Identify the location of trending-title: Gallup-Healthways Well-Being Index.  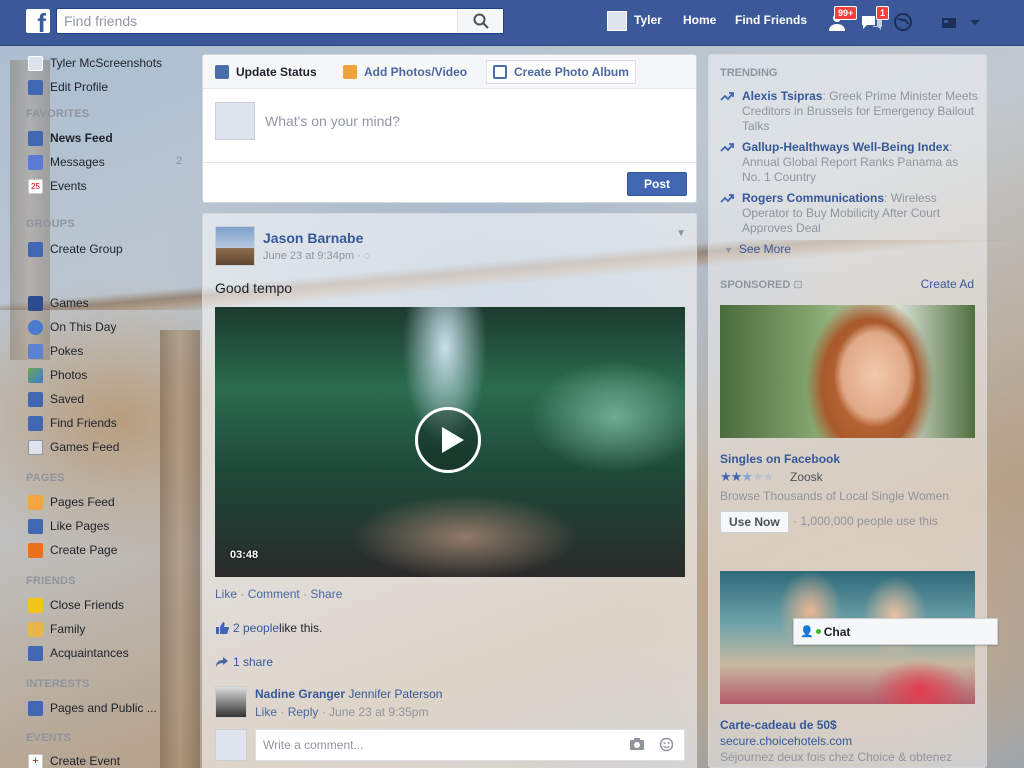
(845, 147).